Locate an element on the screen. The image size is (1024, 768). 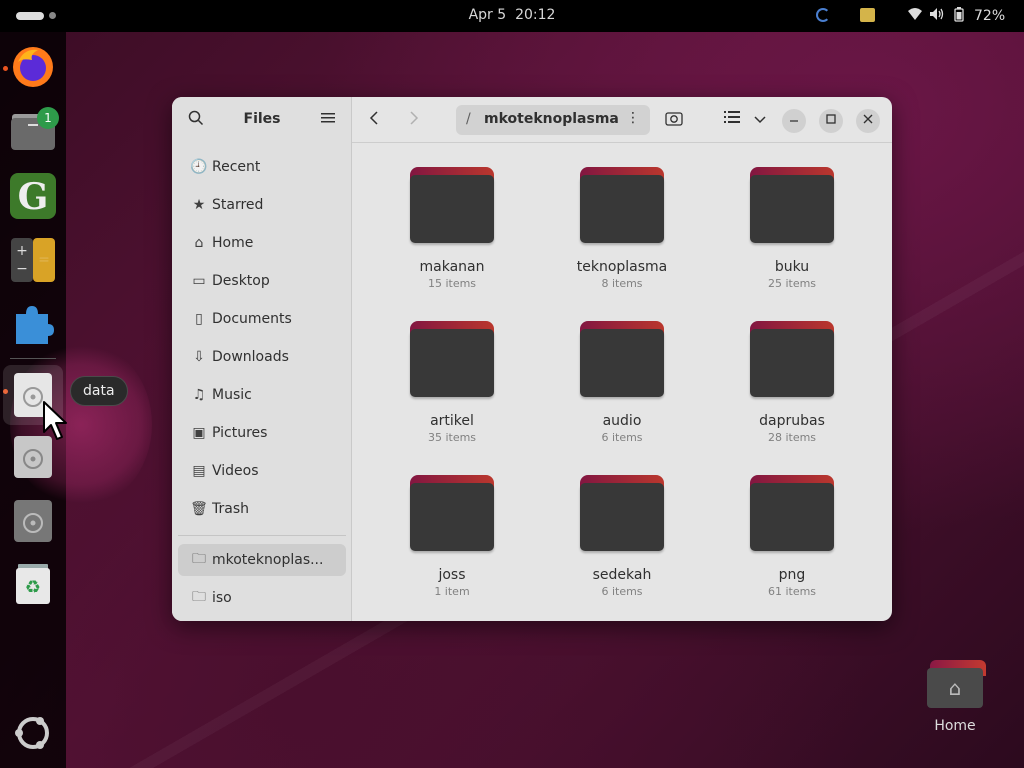
folder-name: daprubas is located at coordinates (792, 421).